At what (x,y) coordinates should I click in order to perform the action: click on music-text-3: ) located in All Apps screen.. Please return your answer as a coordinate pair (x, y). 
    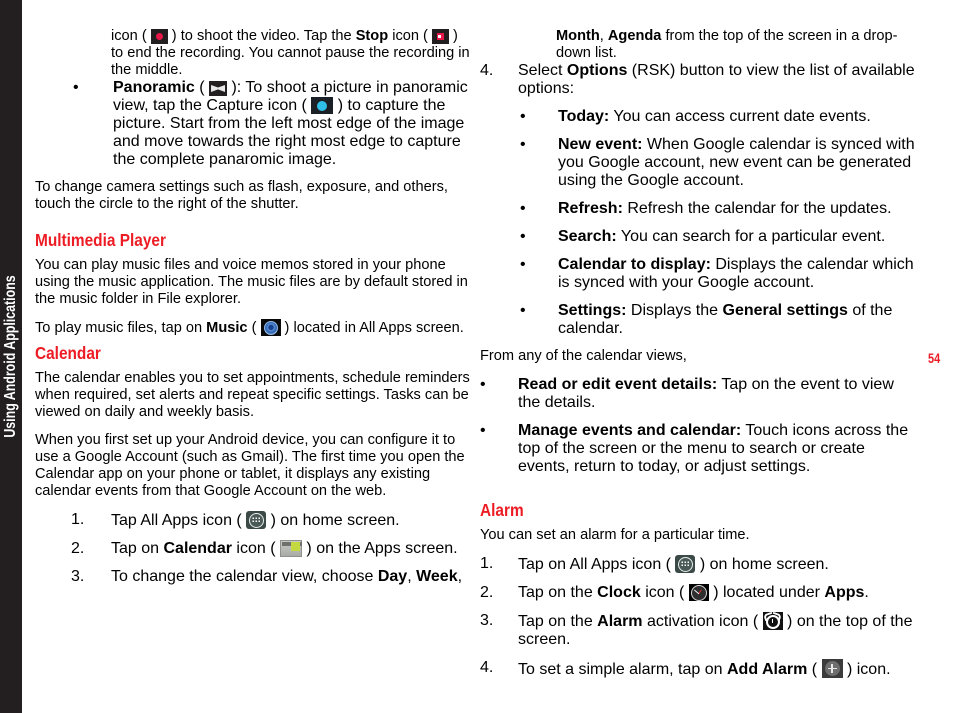
    Looking at the image, I should click on (372, 328).